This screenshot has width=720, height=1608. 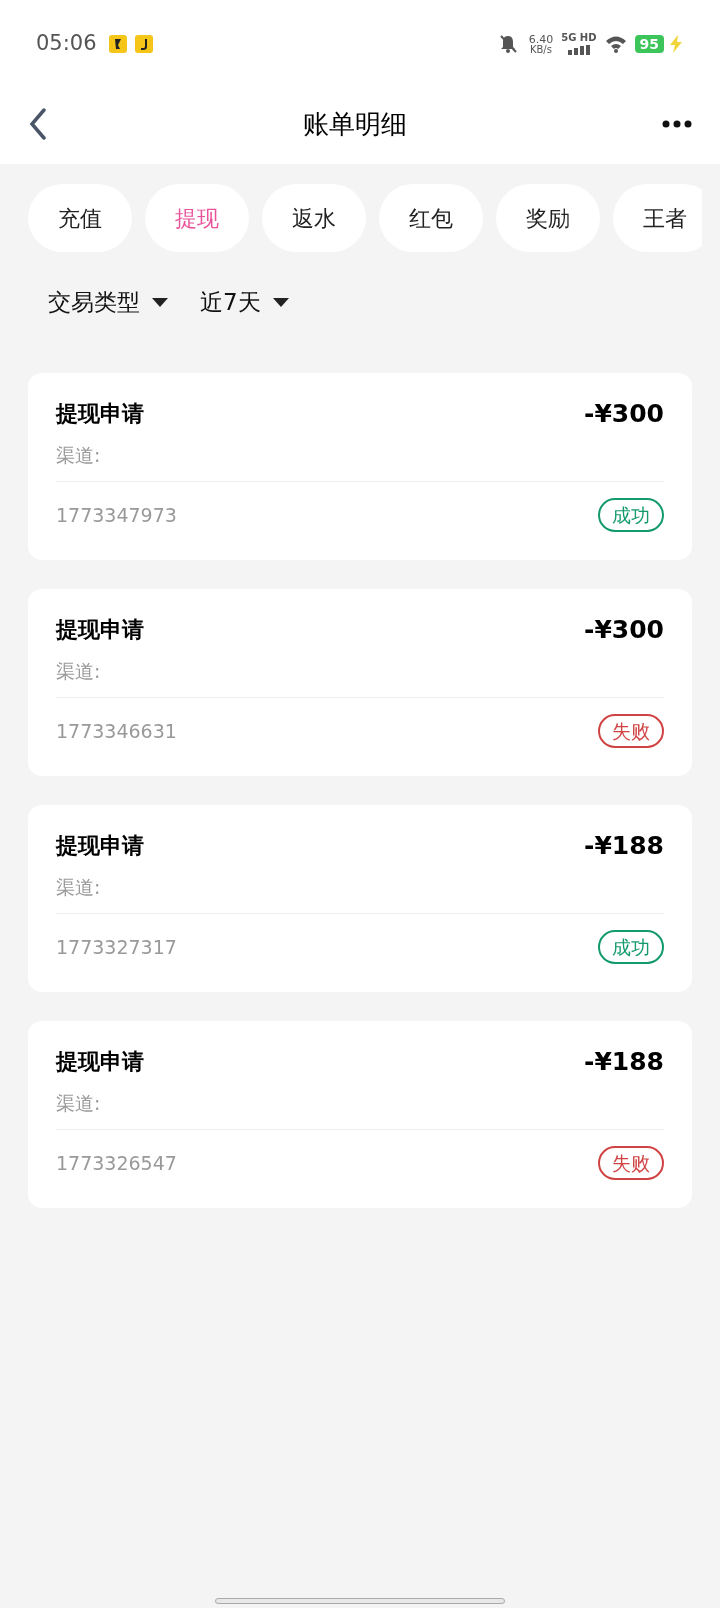 I want to click on order-number: 1773346631, so click(x=116, y=731).